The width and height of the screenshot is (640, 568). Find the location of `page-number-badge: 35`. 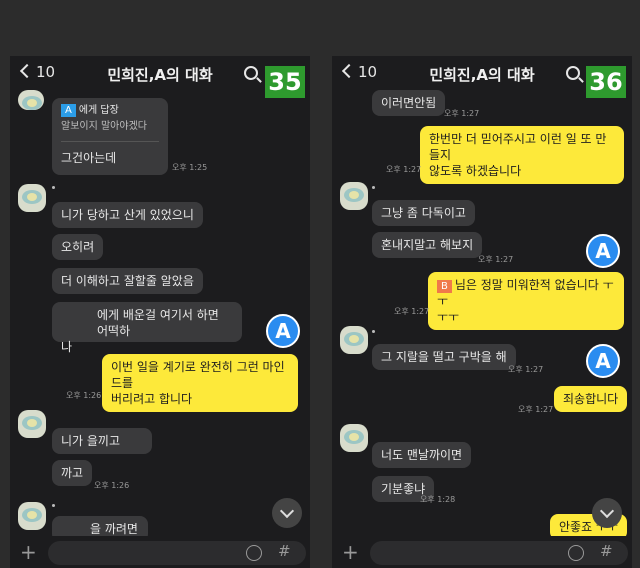

page-number-badge: 35 is located at coordinates (285, 82).